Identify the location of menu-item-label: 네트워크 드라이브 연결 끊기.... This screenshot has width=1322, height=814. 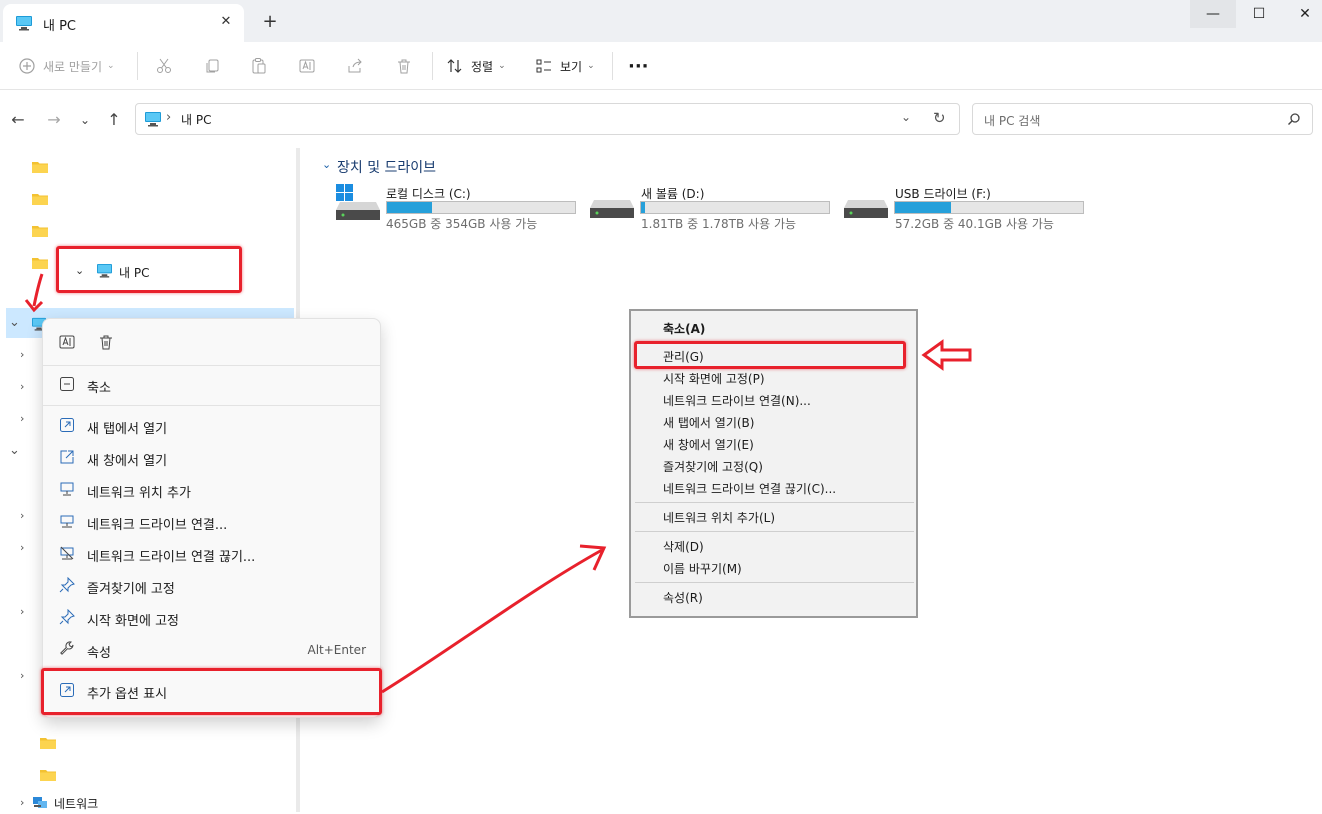
(171, 557).